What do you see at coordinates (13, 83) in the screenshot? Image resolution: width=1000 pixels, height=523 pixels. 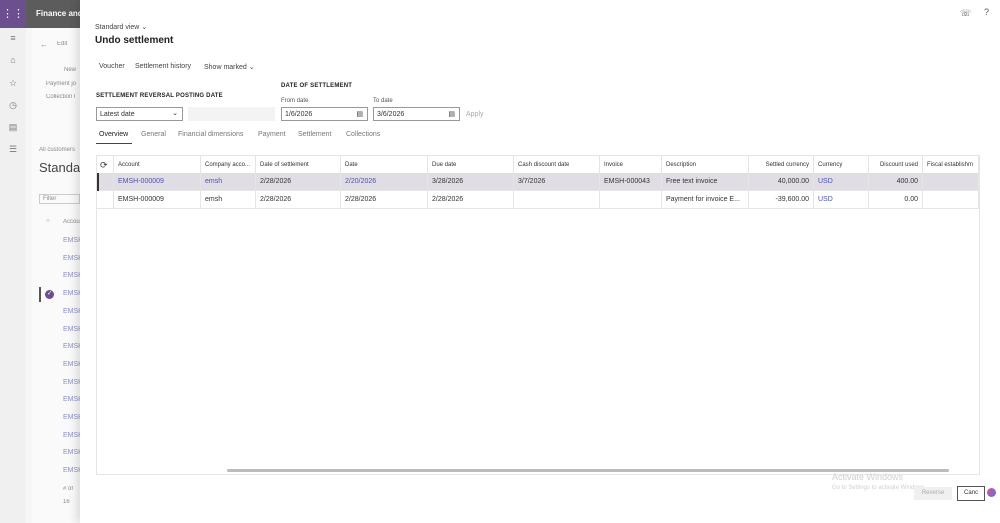 I see `star-icon: ☆` at bounding box center [13, 83].